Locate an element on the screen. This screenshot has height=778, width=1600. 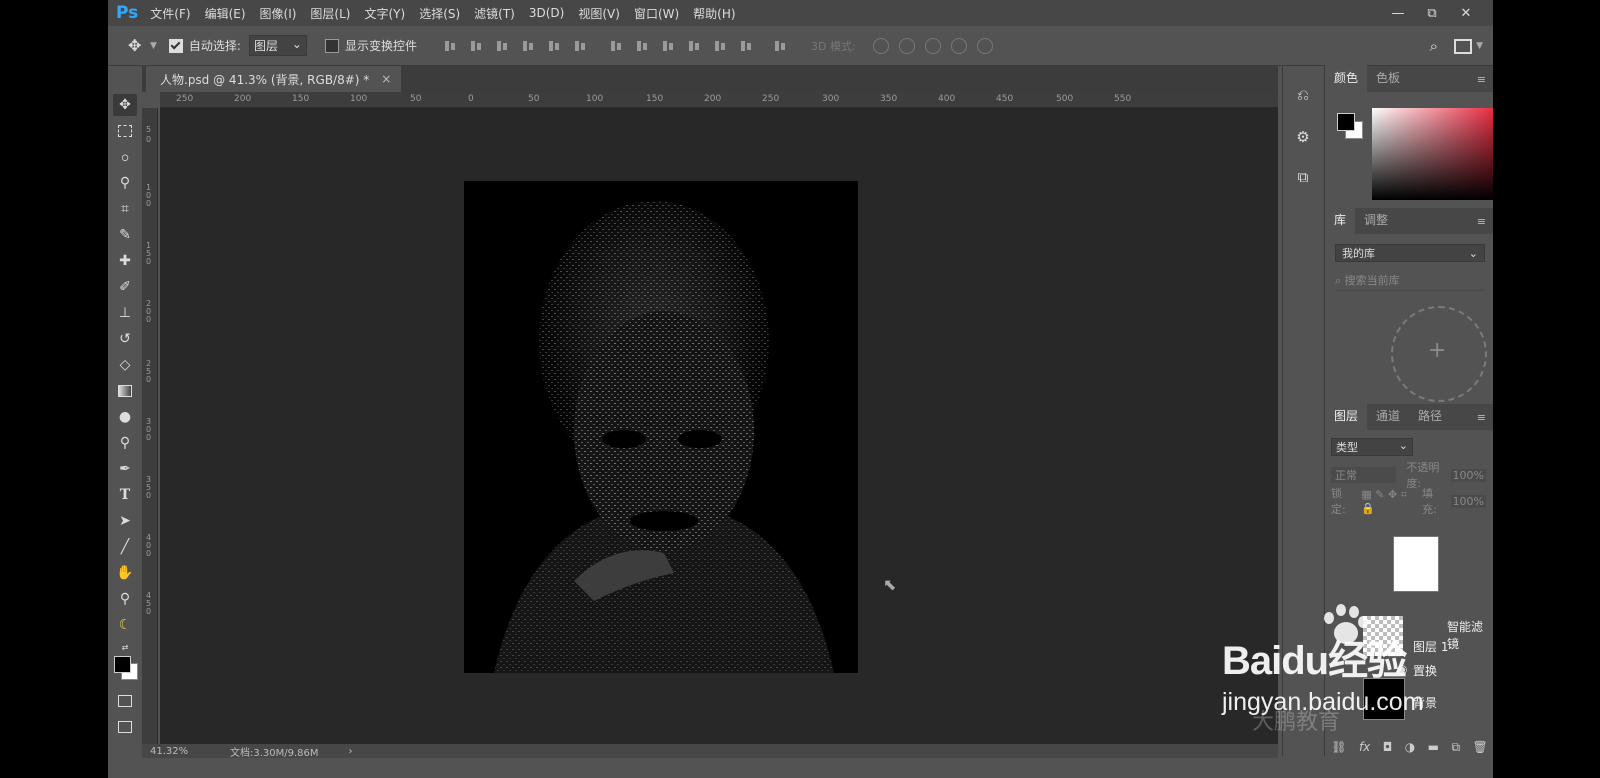
marquee-tool-icon is located at coordinates (125, 131).